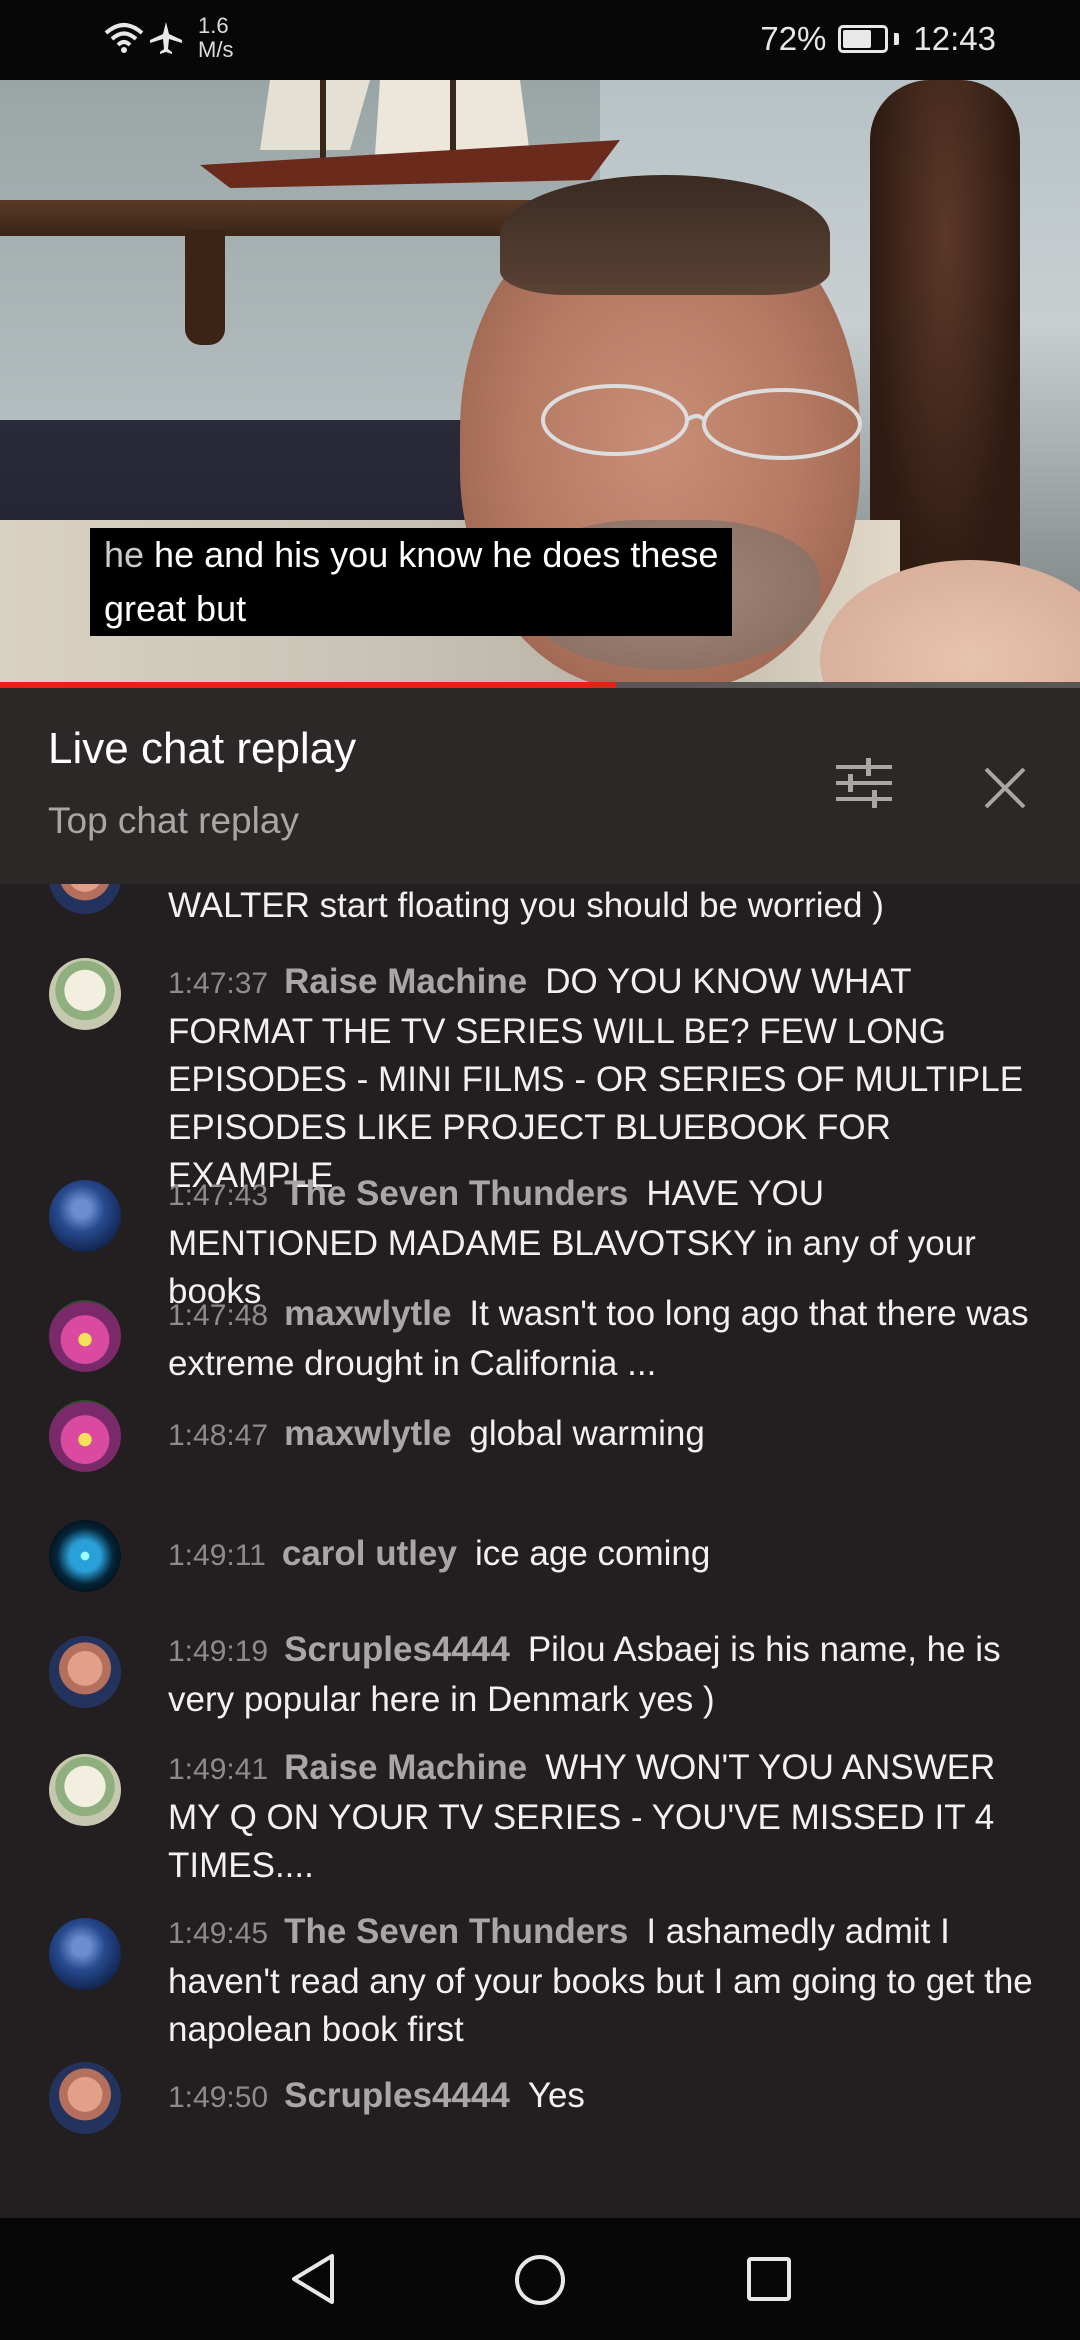 The height and width of the screenshot is (2340, 1080). What do you see at coordinates (218, 1651) in the screenshot?
I see `timestamp: 1:49:19` at bounding box center [218, 1651].